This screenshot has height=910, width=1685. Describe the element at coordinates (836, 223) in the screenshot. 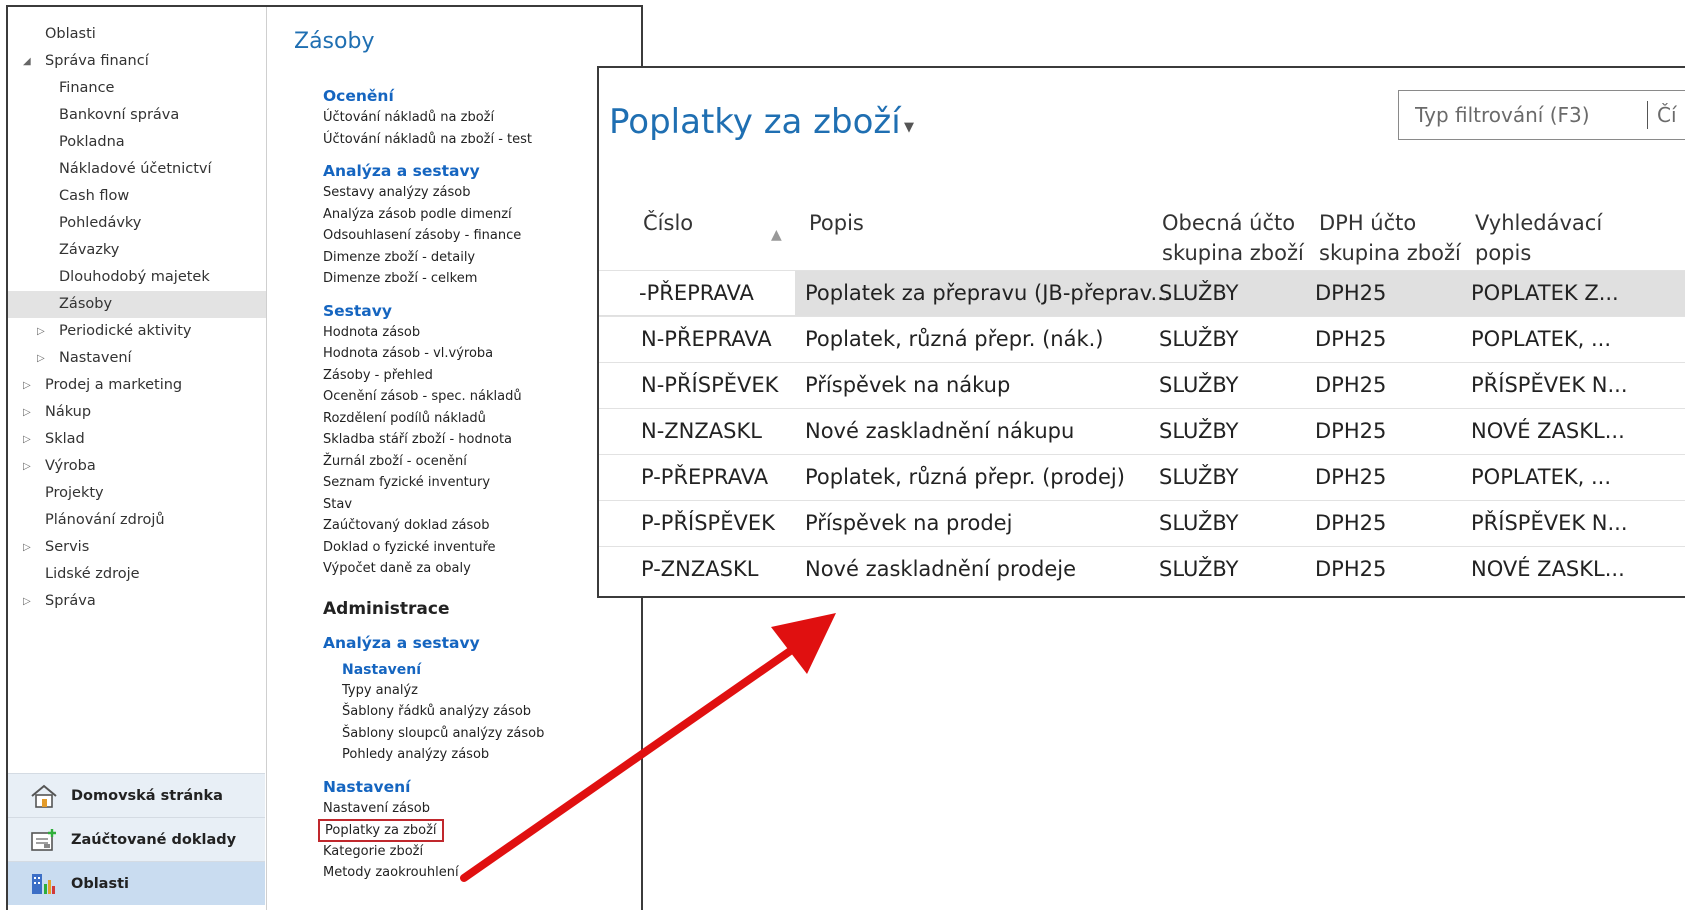

I see `column-header-description: Popis` at that location.